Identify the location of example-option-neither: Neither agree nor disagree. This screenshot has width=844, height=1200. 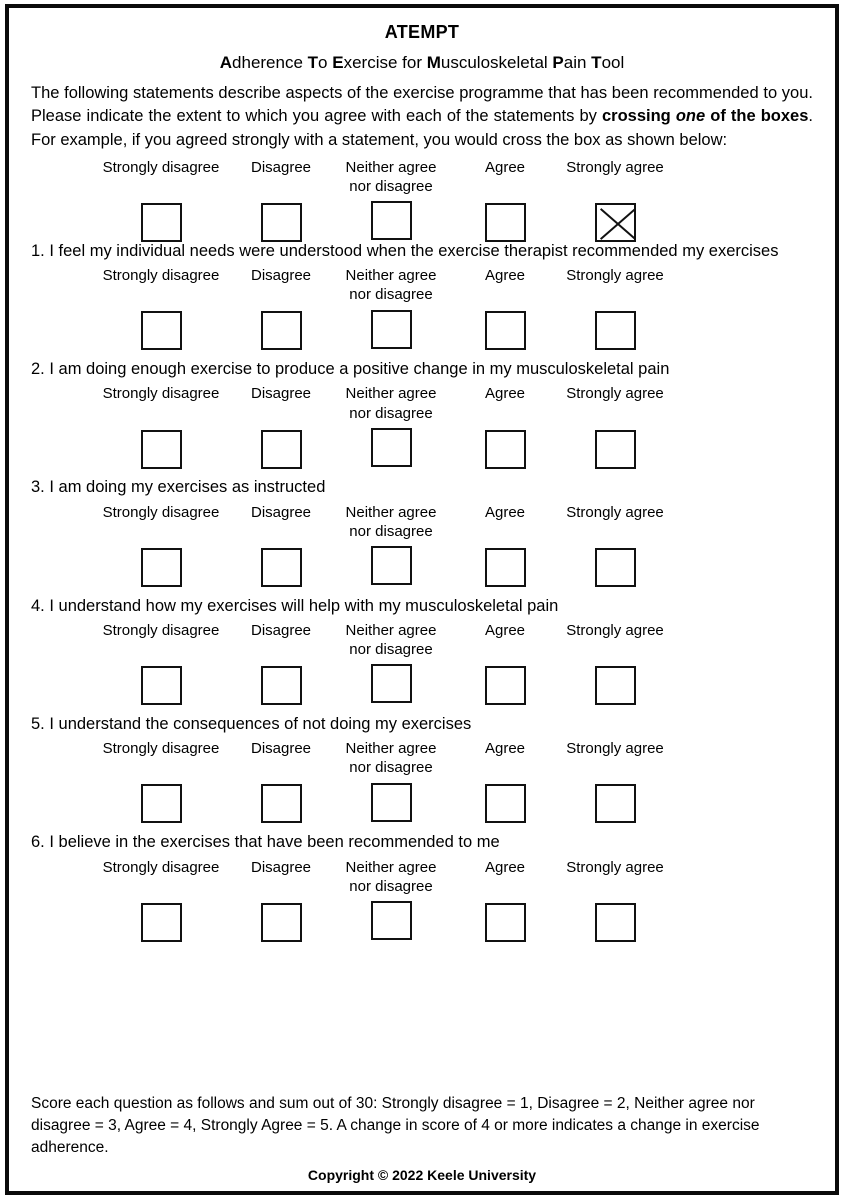
(391, 199).